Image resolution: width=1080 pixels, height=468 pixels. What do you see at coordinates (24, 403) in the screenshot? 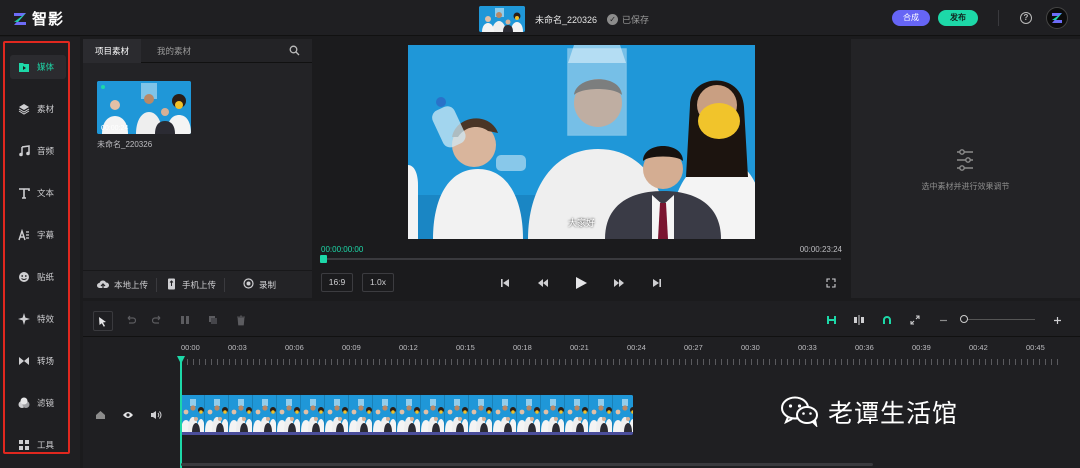
I see `filter-icon` at bounding box center [24, 403].